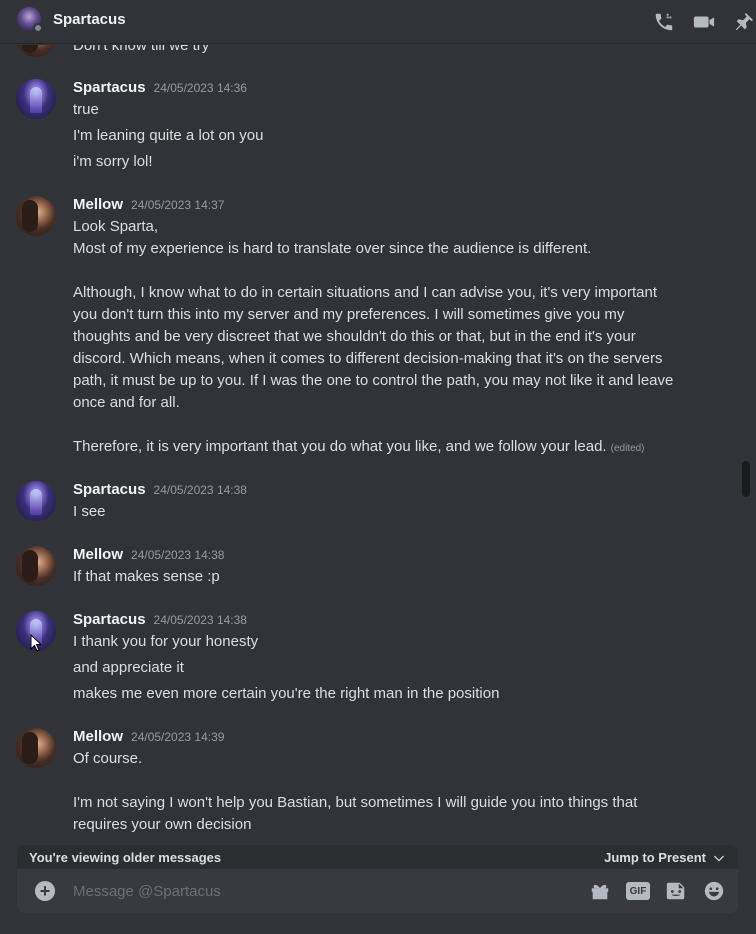 The width and height of the screenshot is (756, 934). What do you see at coordinates (655, 857) in the screenshot?
I see `jump-to-present-label: Jump to Present` at bounding box center [655, 857].